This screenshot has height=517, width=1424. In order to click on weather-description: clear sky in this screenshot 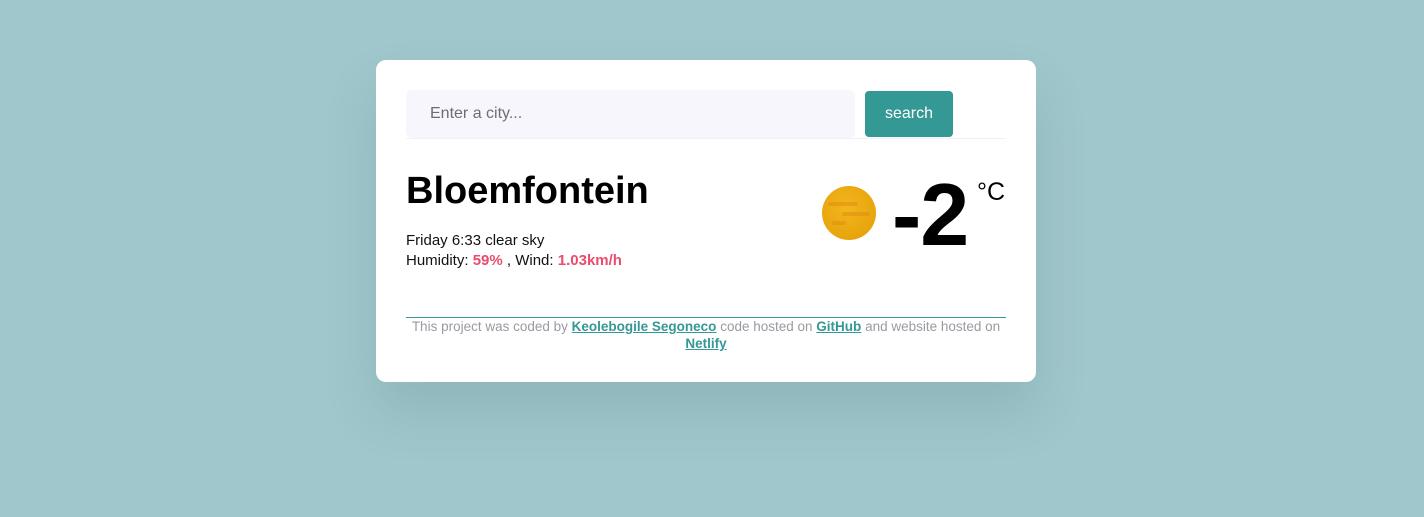, I will do `click(515, 240)`.